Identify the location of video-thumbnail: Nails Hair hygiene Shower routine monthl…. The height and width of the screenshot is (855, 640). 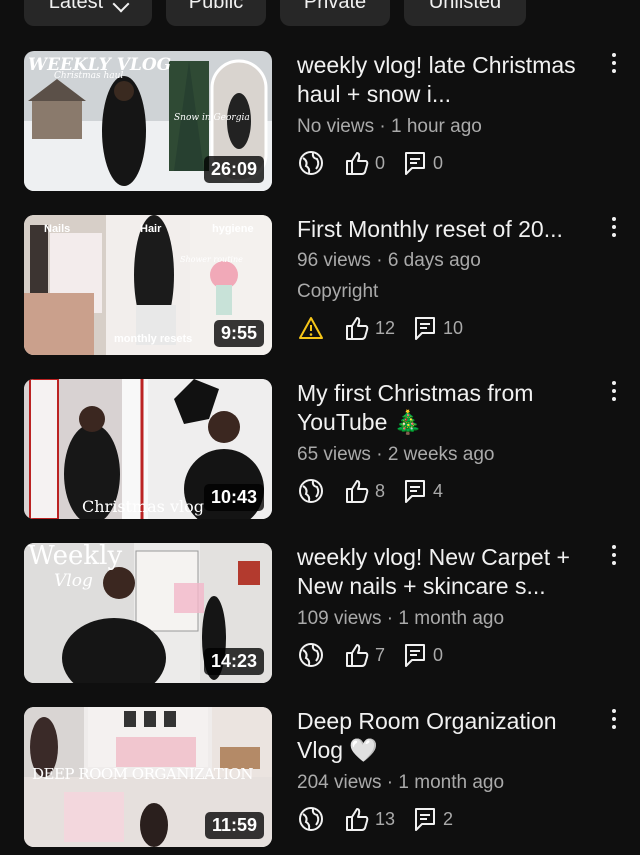
(148, 285).